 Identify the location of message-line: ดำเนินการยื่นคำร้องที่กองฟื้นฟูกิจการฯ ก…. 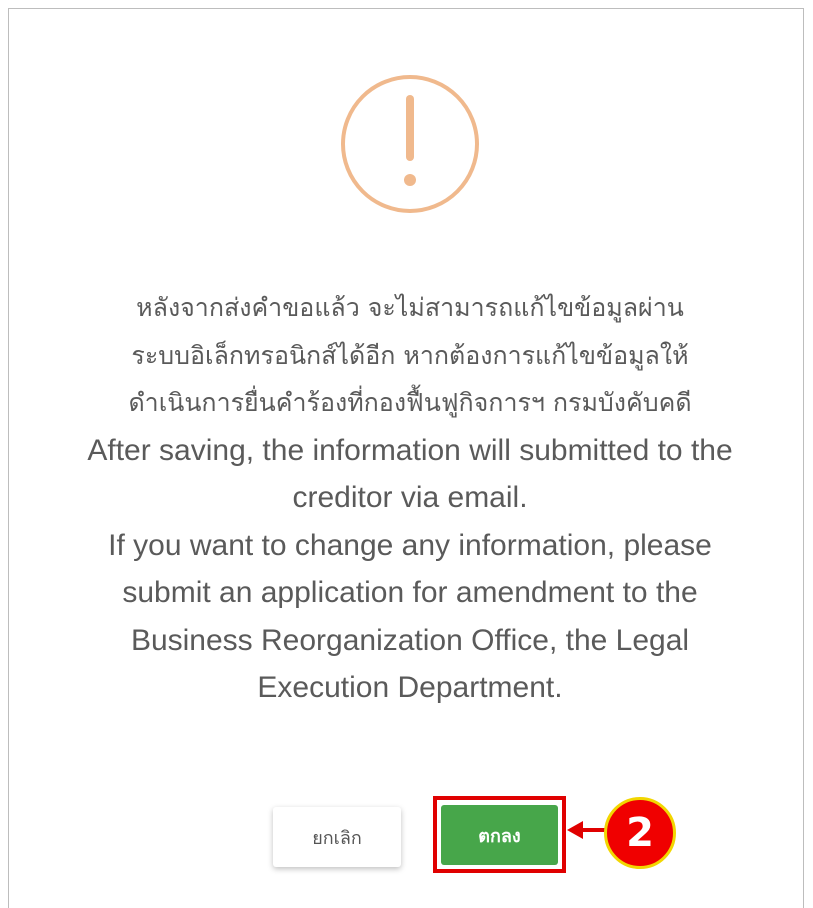
(410, 402).